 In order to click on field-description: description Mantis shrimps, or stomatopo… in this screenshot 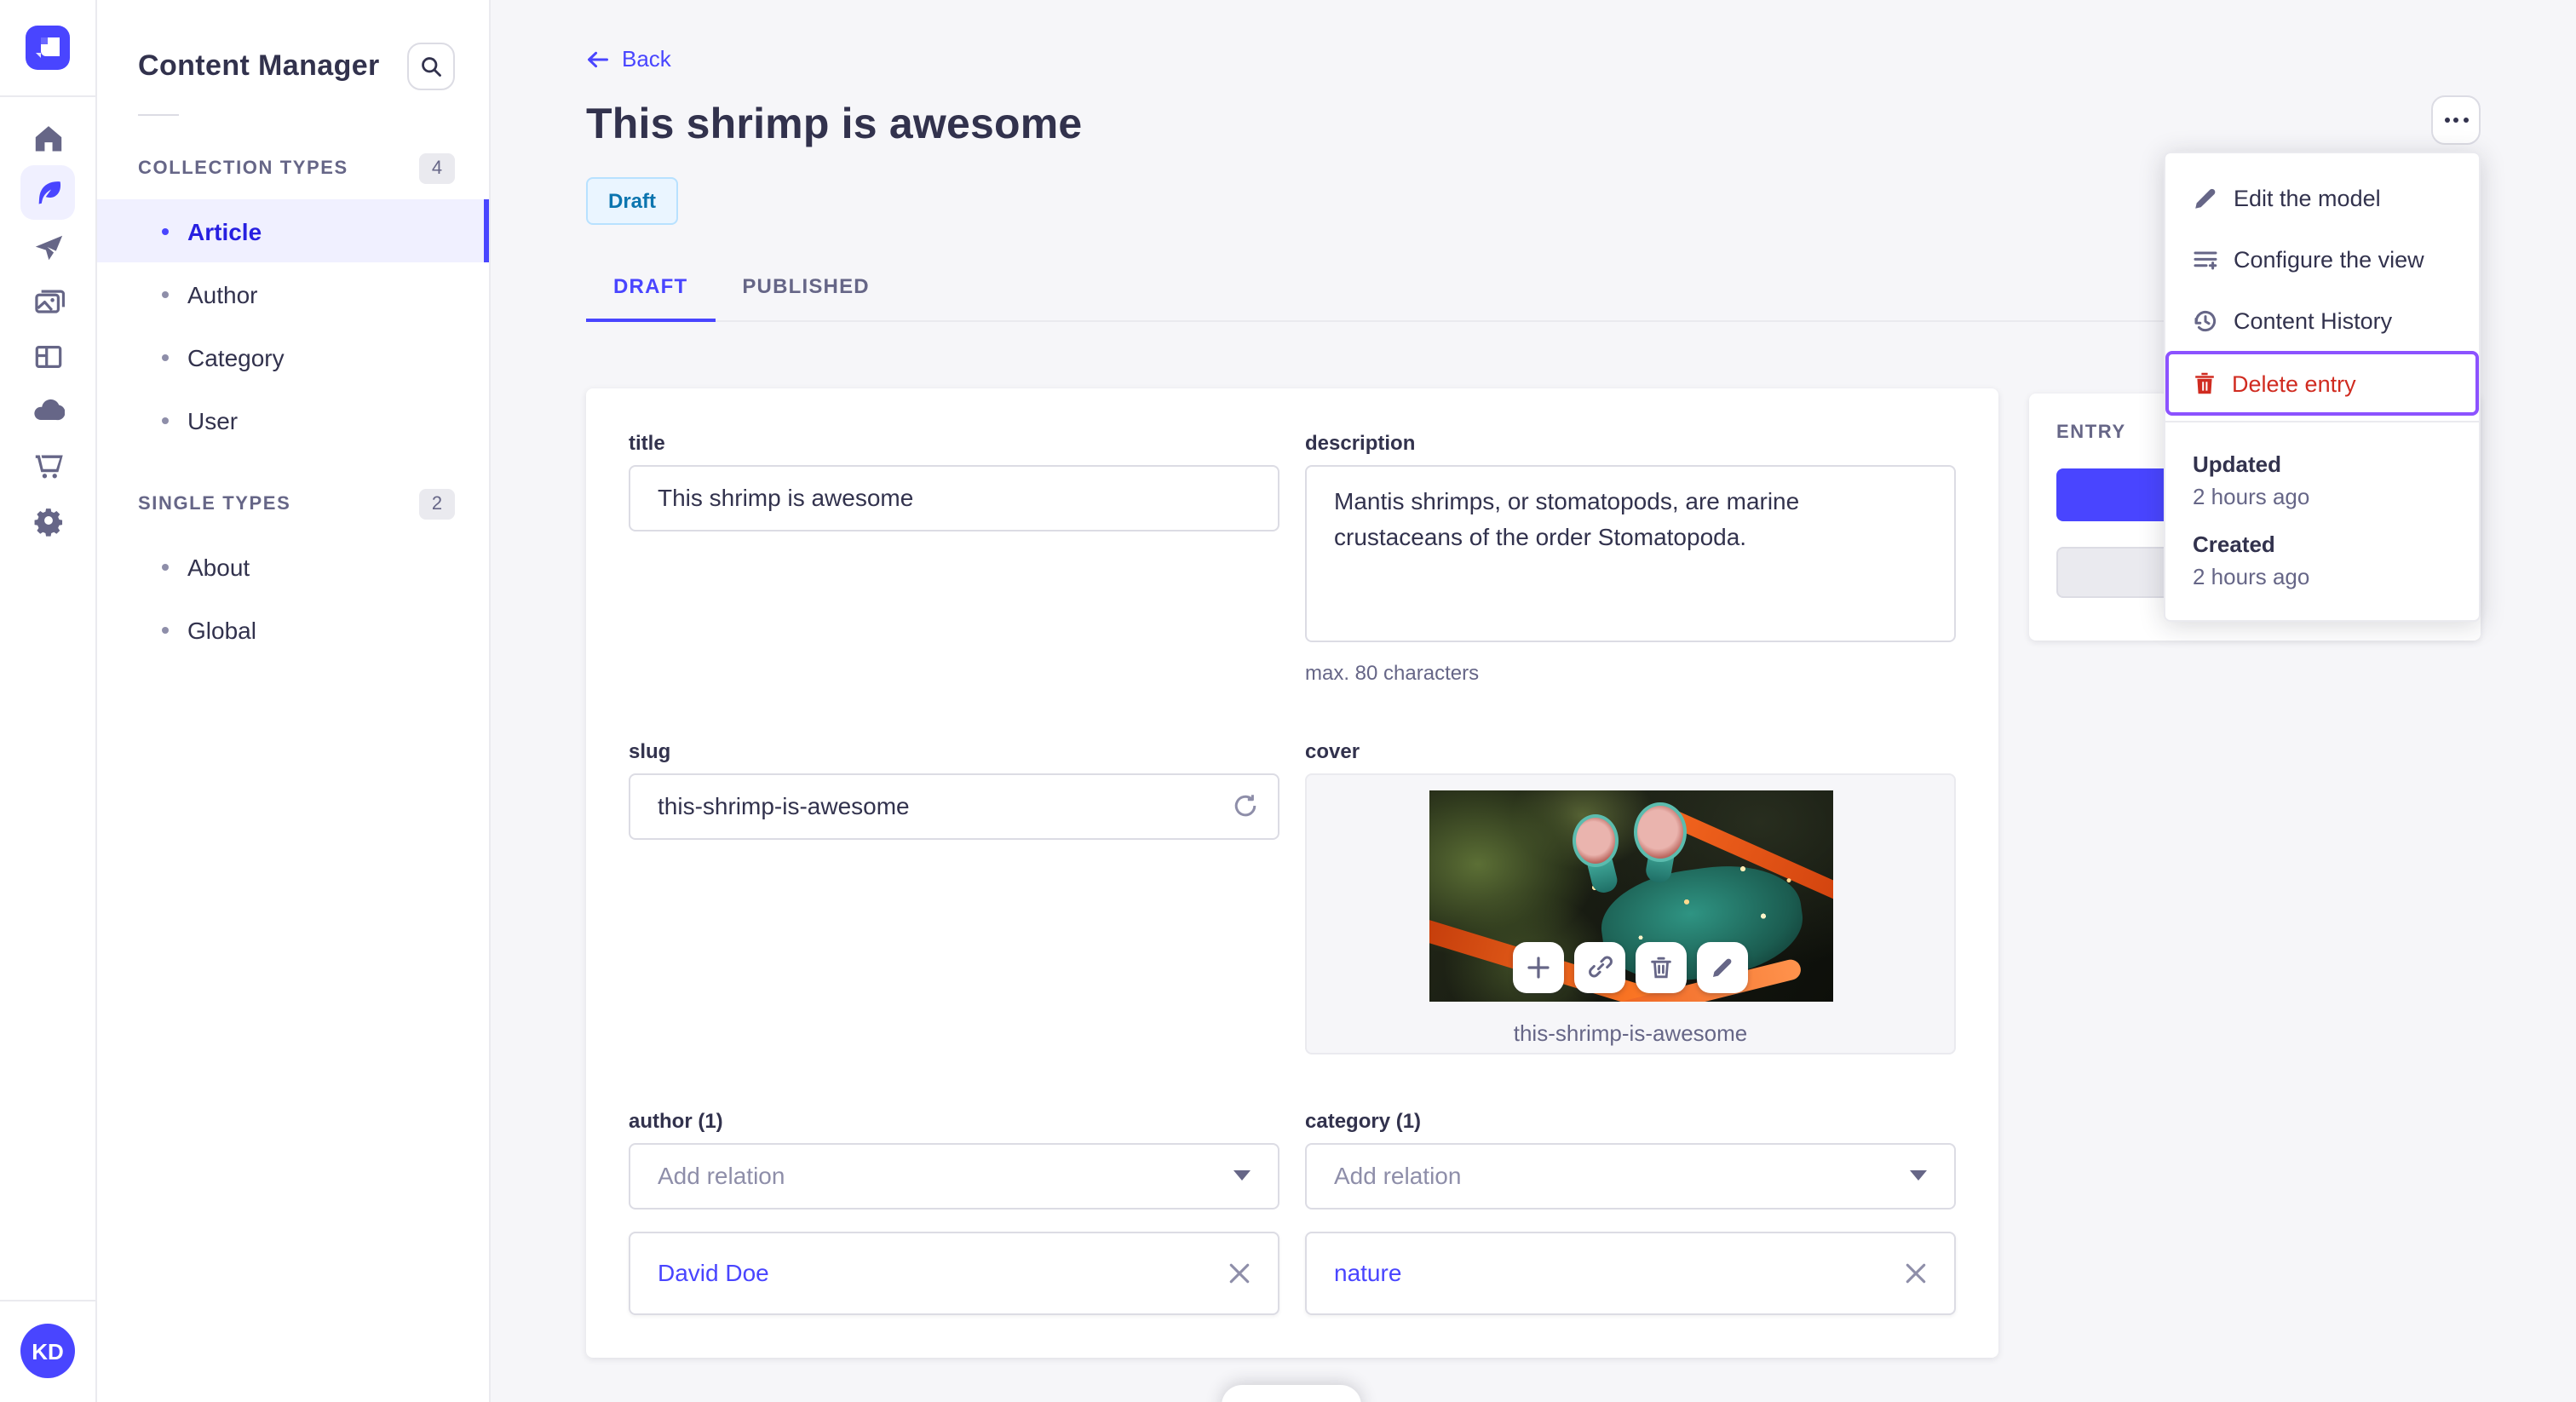, I will do `click(1631, 557)`.